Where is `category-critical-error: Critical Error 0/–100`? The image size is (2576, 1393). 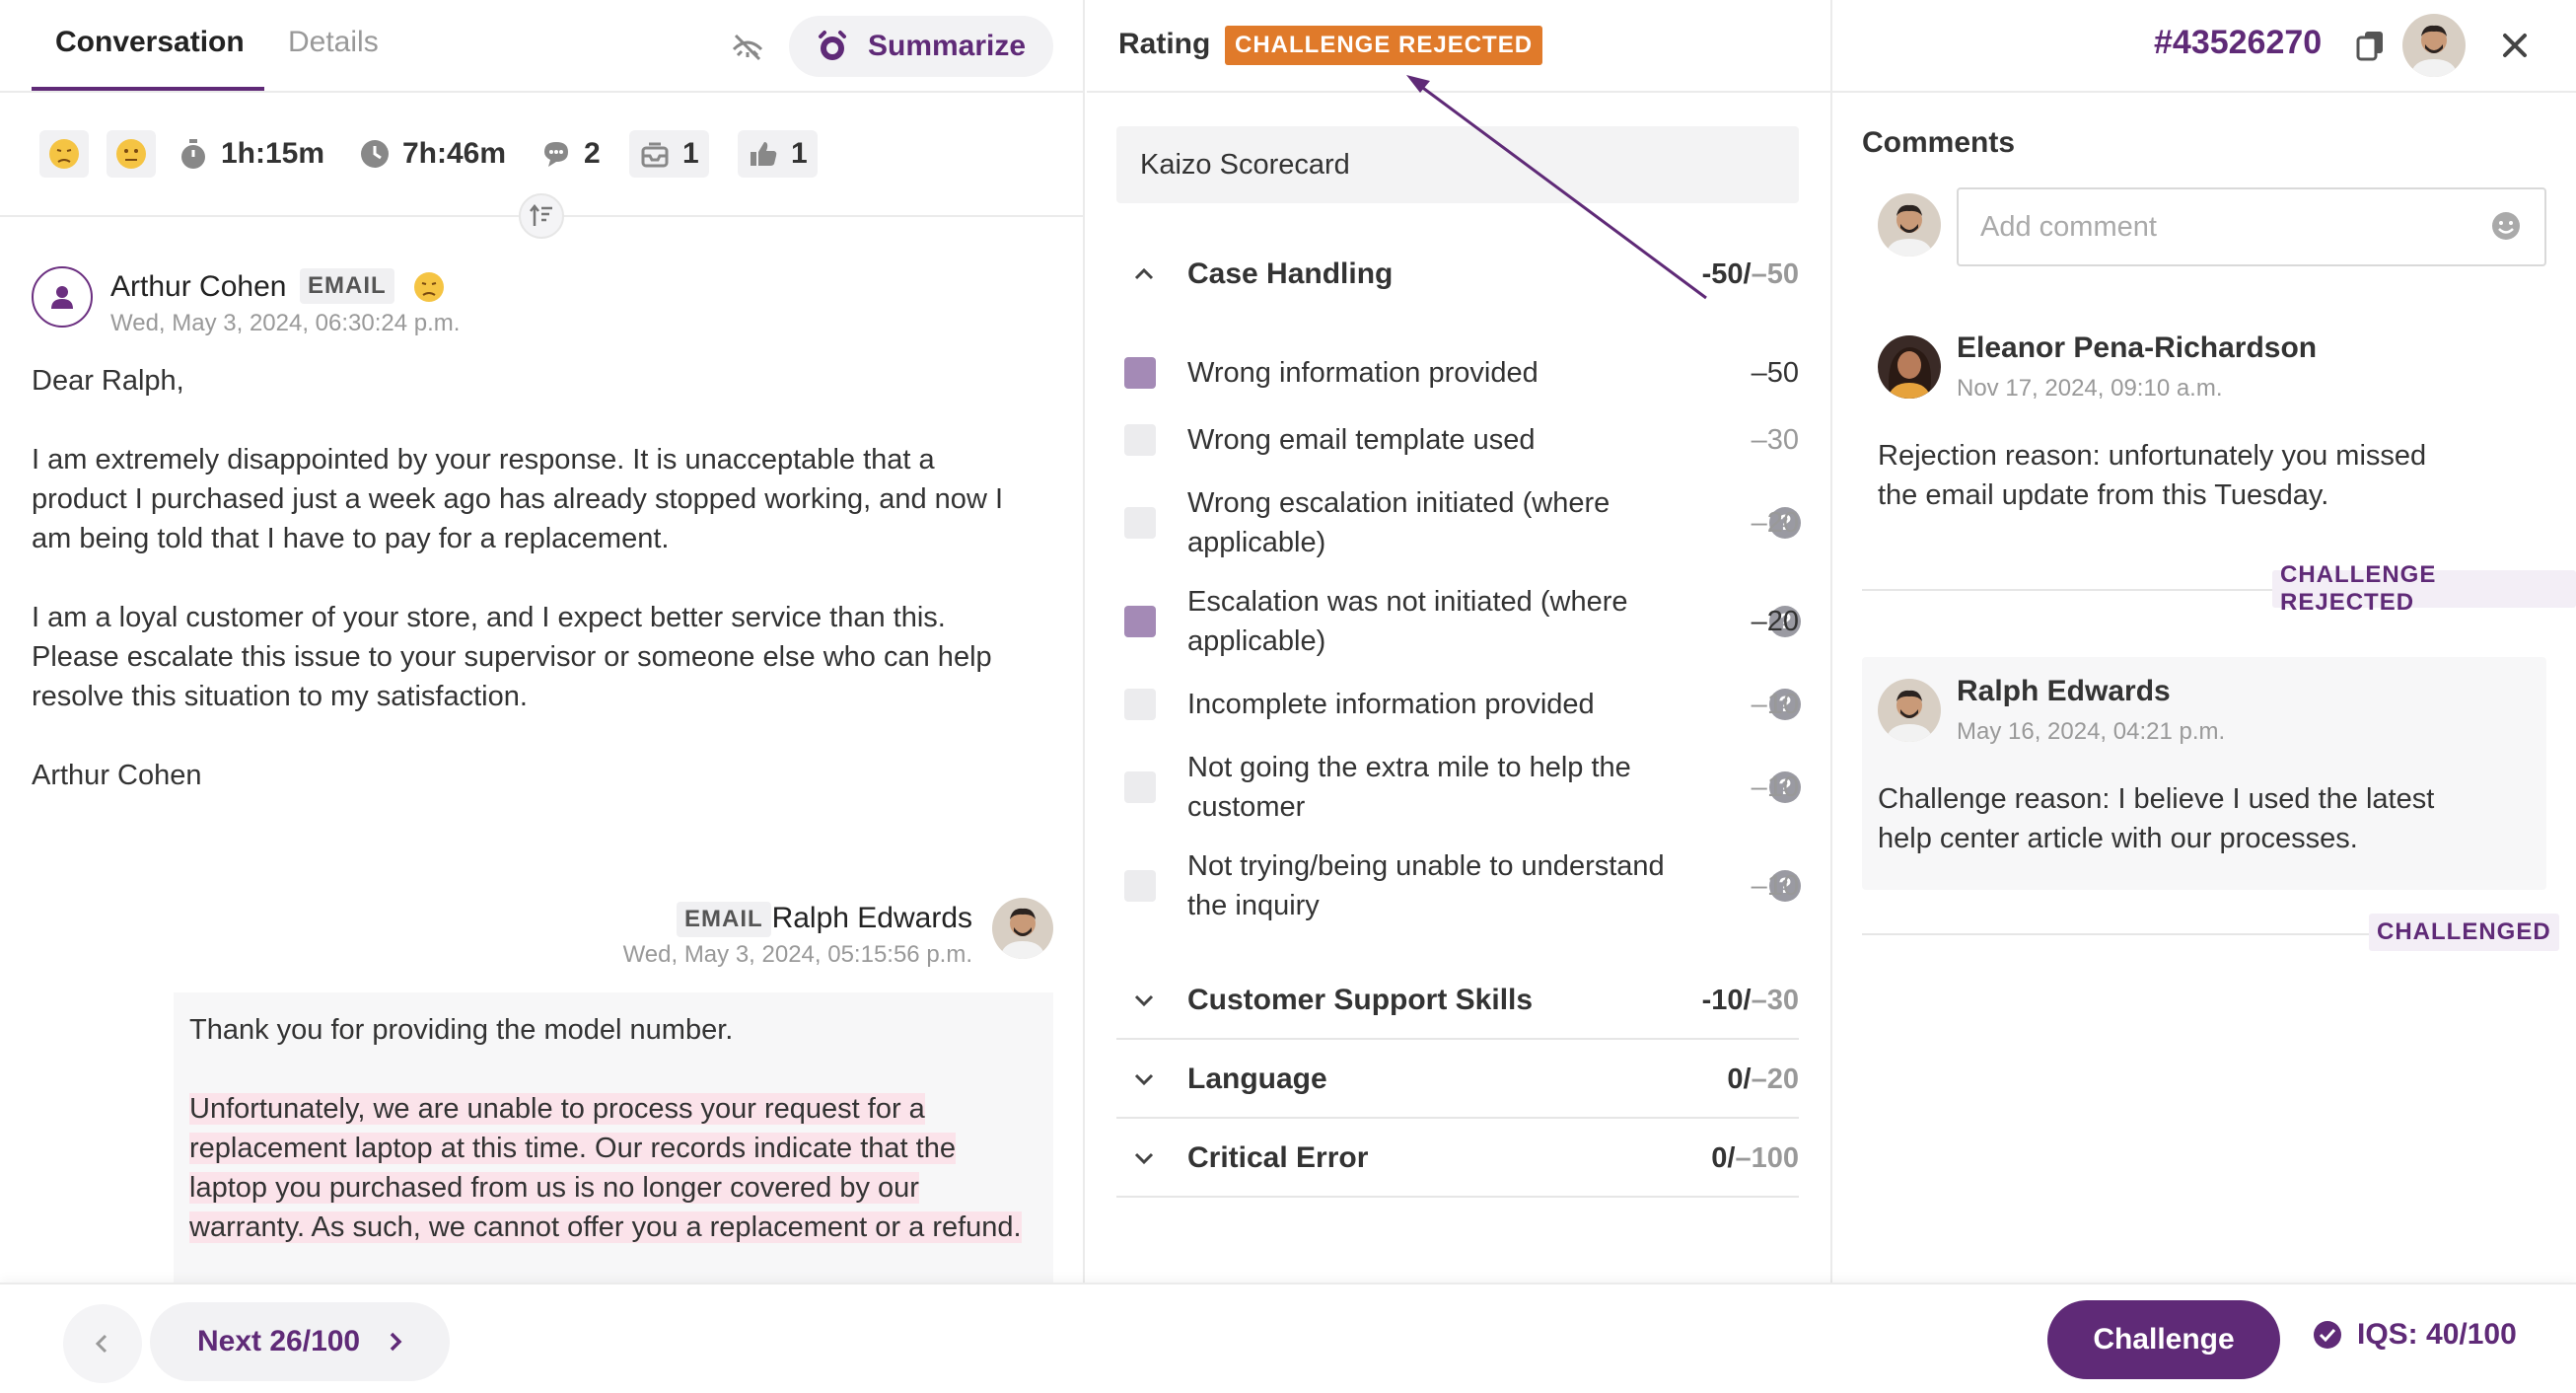 category-critical-error: Critical Error 0/–100 is located at coordinates (1457, 1159).